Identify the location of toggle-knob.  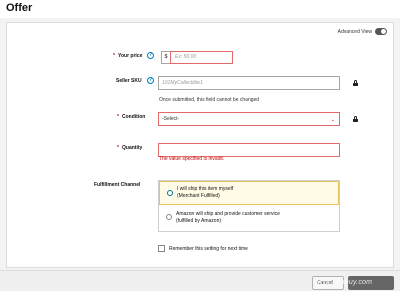
(383, 31).